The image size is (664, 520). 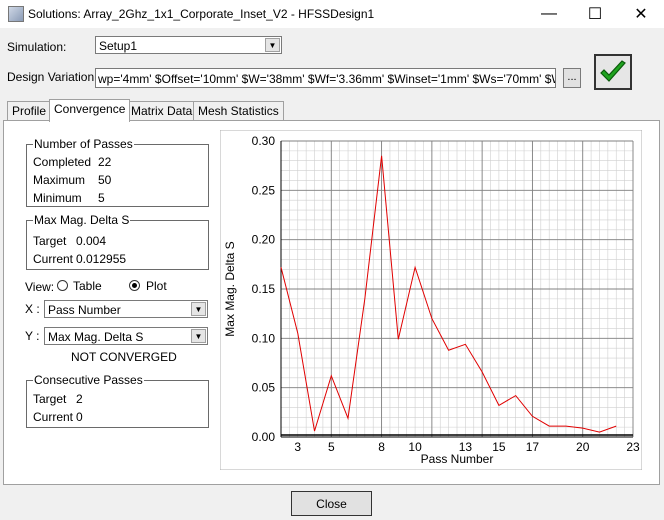 What do you see at coordinates (264, 240) in the screenshot?
I see `y-tick-label: 0.20` at bounding box center [264, 240].